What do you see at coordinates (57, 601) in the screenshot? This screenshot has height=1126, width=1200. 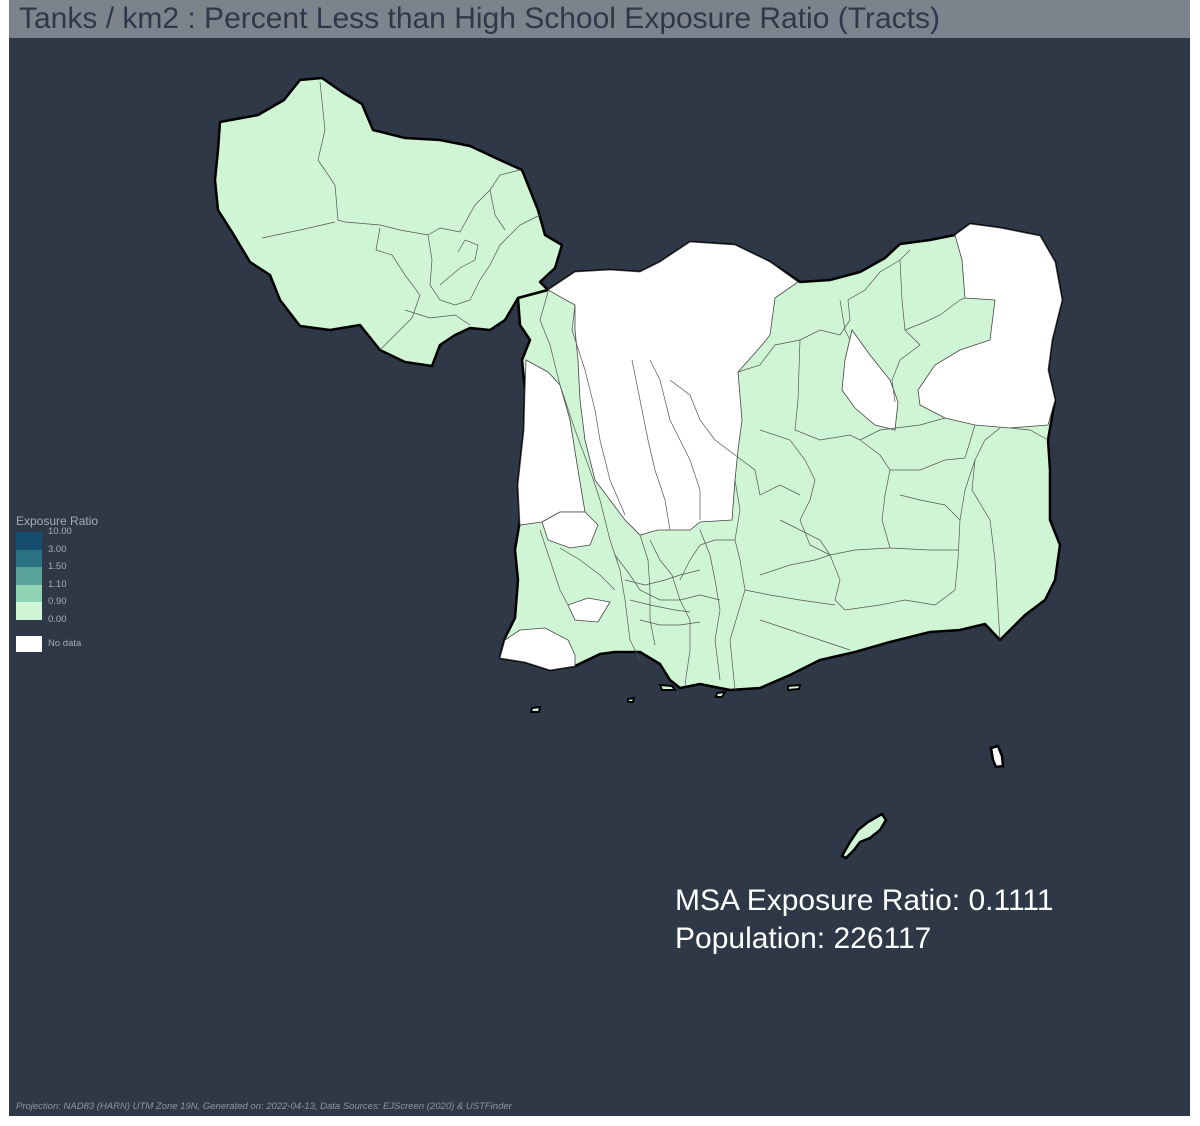 I see `legend-label: 0.90` at bounding box center [57, 601].